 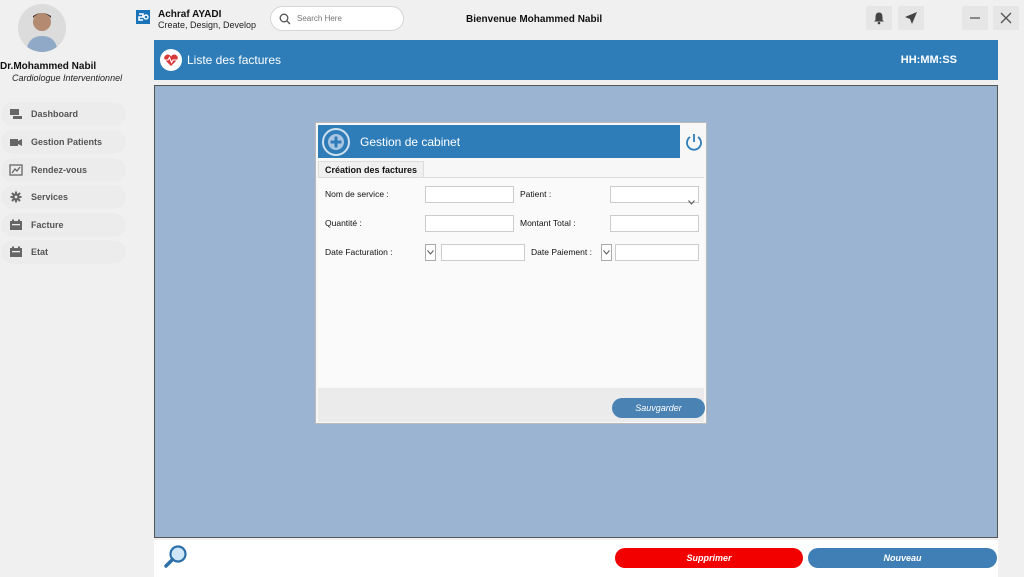 I want to click on calendar-icon, so click(x=16, y=170).